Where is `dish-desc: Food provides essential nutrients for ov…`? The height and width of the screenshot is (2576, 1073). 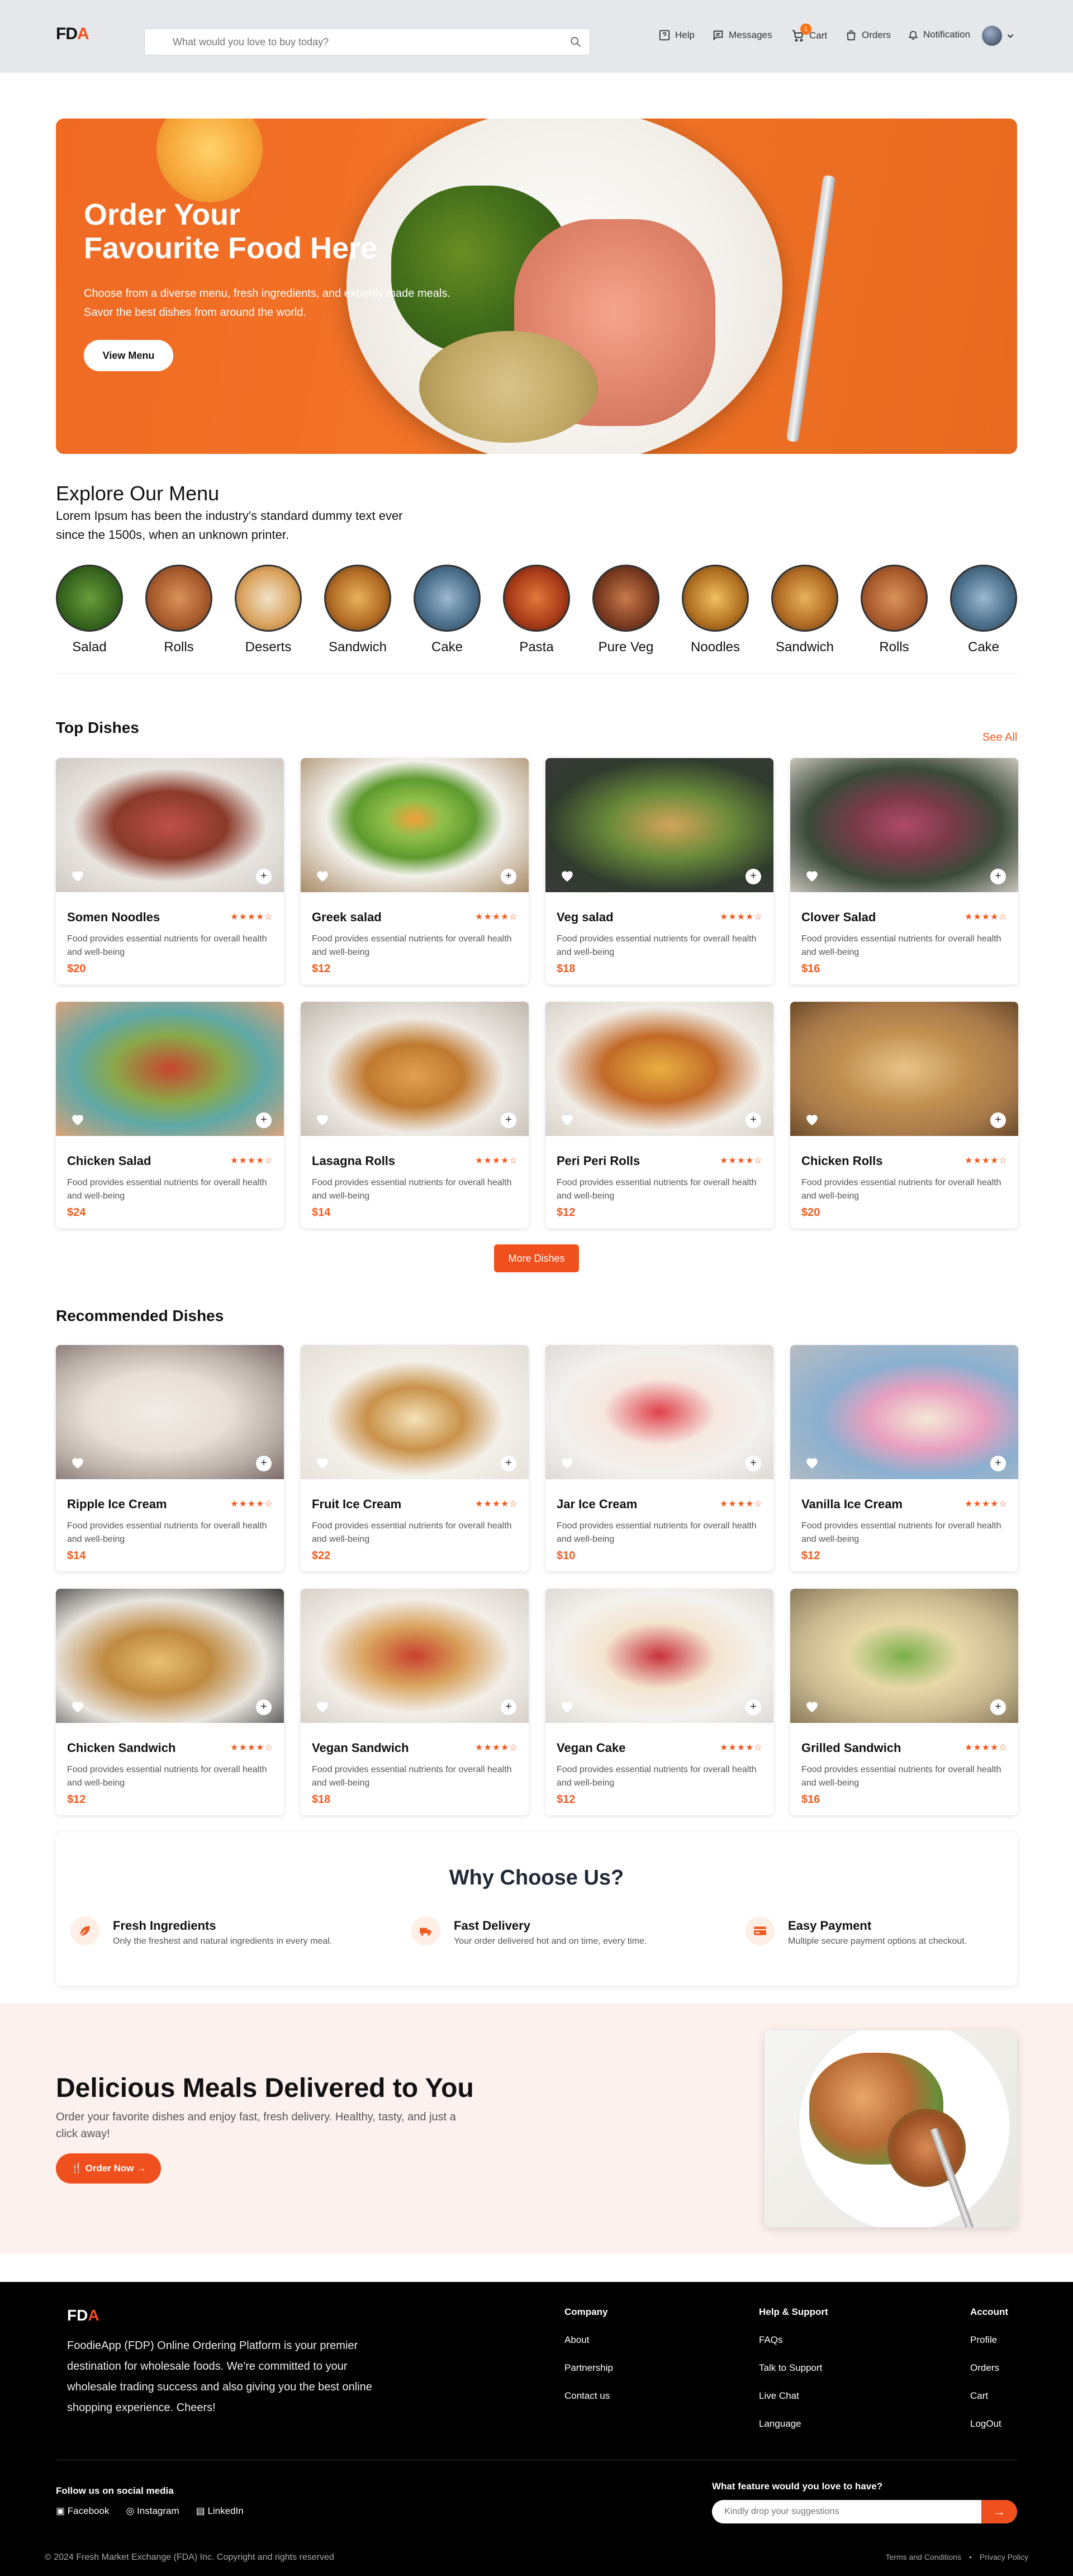
dish-desc: Food provides essential nutrients for ov… is located at coordinates (901, 1189).